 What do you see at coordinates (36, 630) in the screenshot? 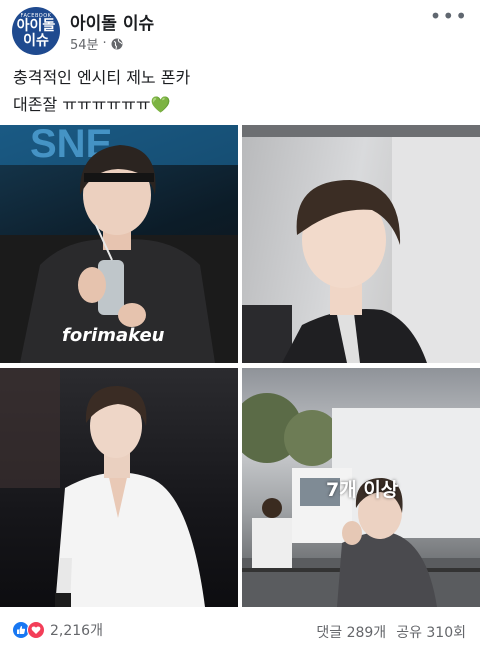
I see `love-icon` at bounding box center [36, 630].